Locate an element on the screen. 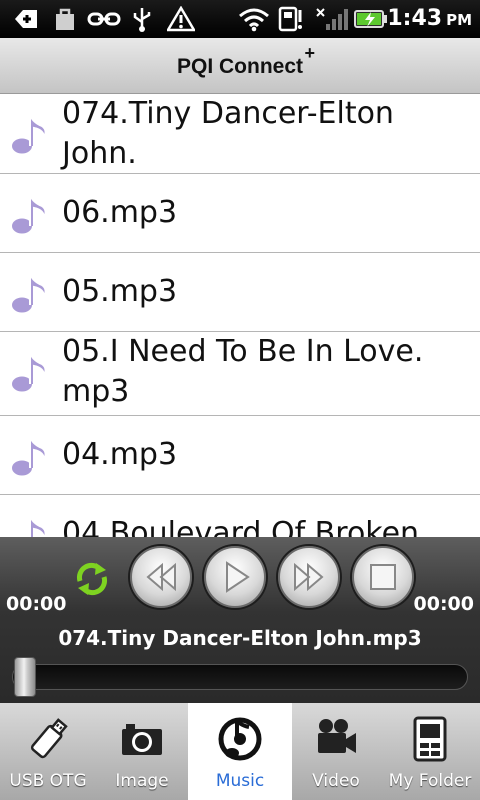  fast-forward-icon is located at coordinates (309, 577).